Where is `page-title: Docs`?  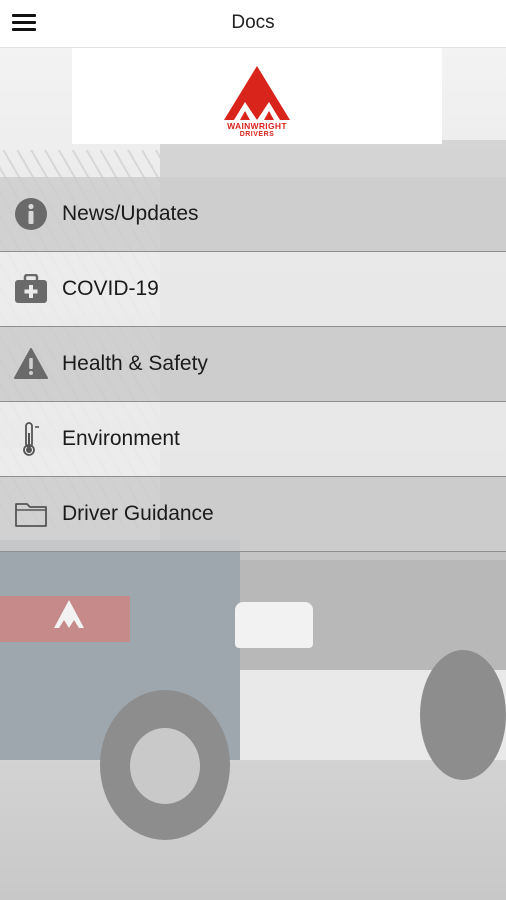 page-title: Docs is located at coordinates (253, 22).